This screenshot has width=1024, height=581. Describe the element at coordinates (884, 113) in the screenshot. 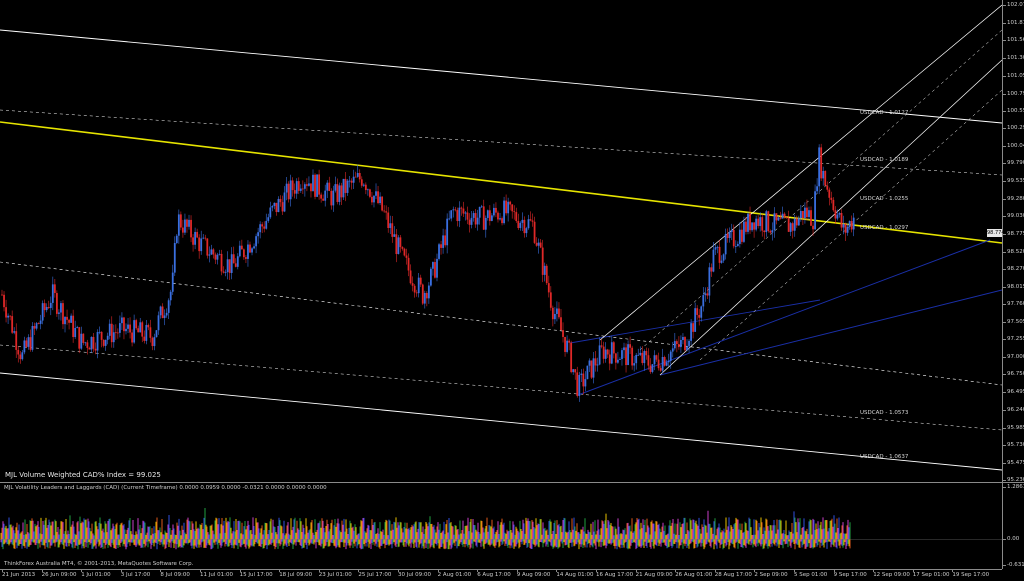

I see `channel-label: USDCAD - 1.0127` at that location.